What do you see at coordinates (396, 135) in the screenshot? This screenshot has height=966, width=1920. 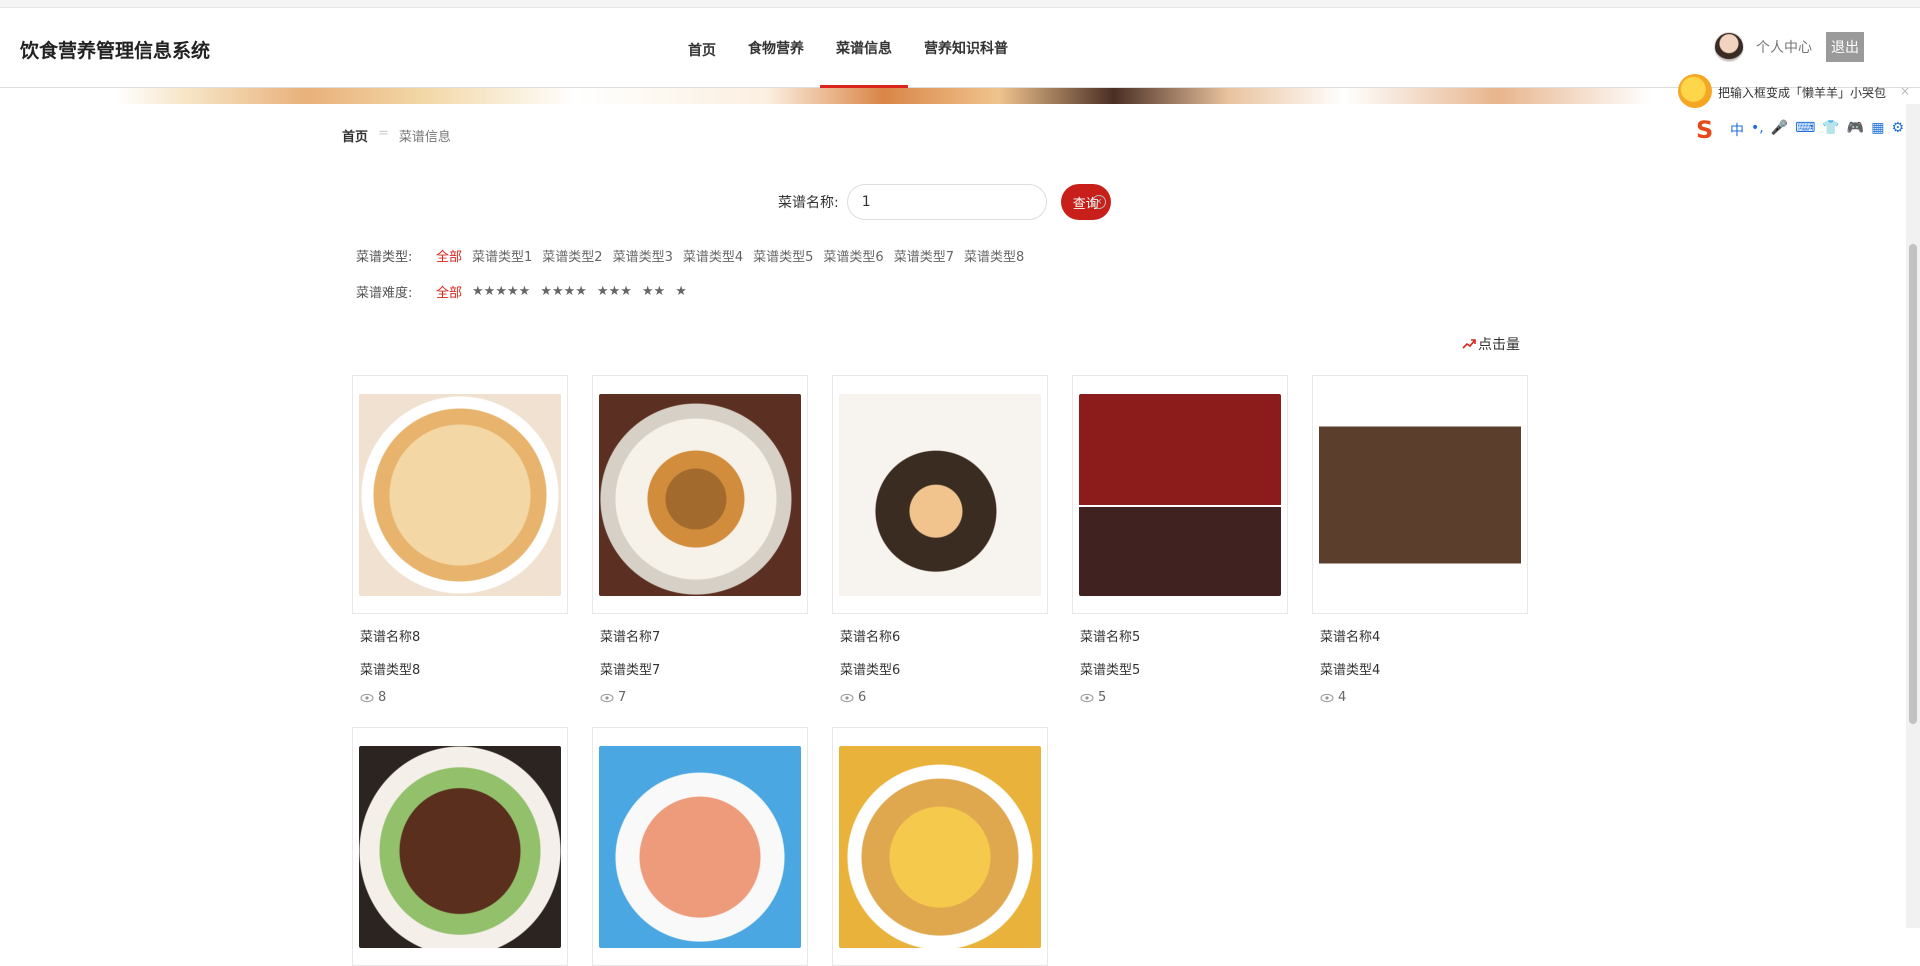 I see `breadcrumb: 首页 = 菜谱信息` at bounding box center [396, 135].